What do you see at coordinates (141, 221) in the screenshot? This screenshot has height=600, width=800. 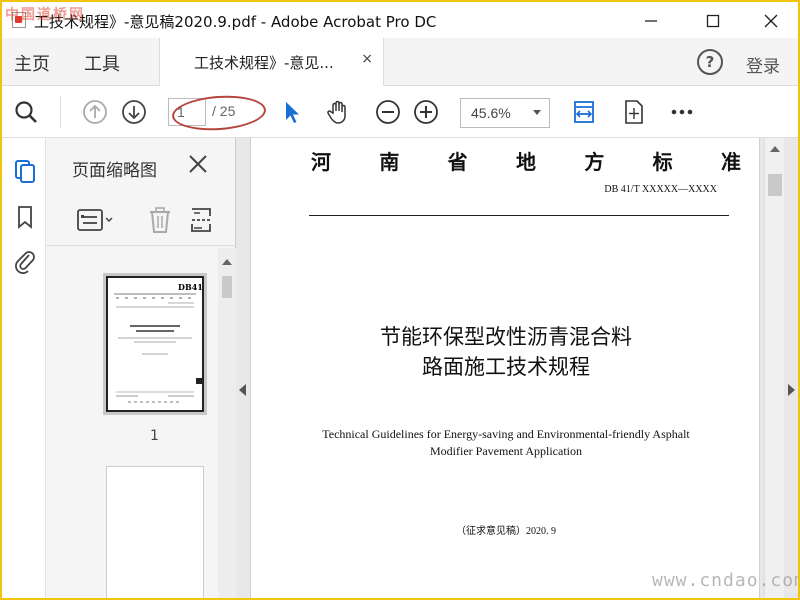 I see `thumbnails-toolbar` at bounding box center [141, 221].